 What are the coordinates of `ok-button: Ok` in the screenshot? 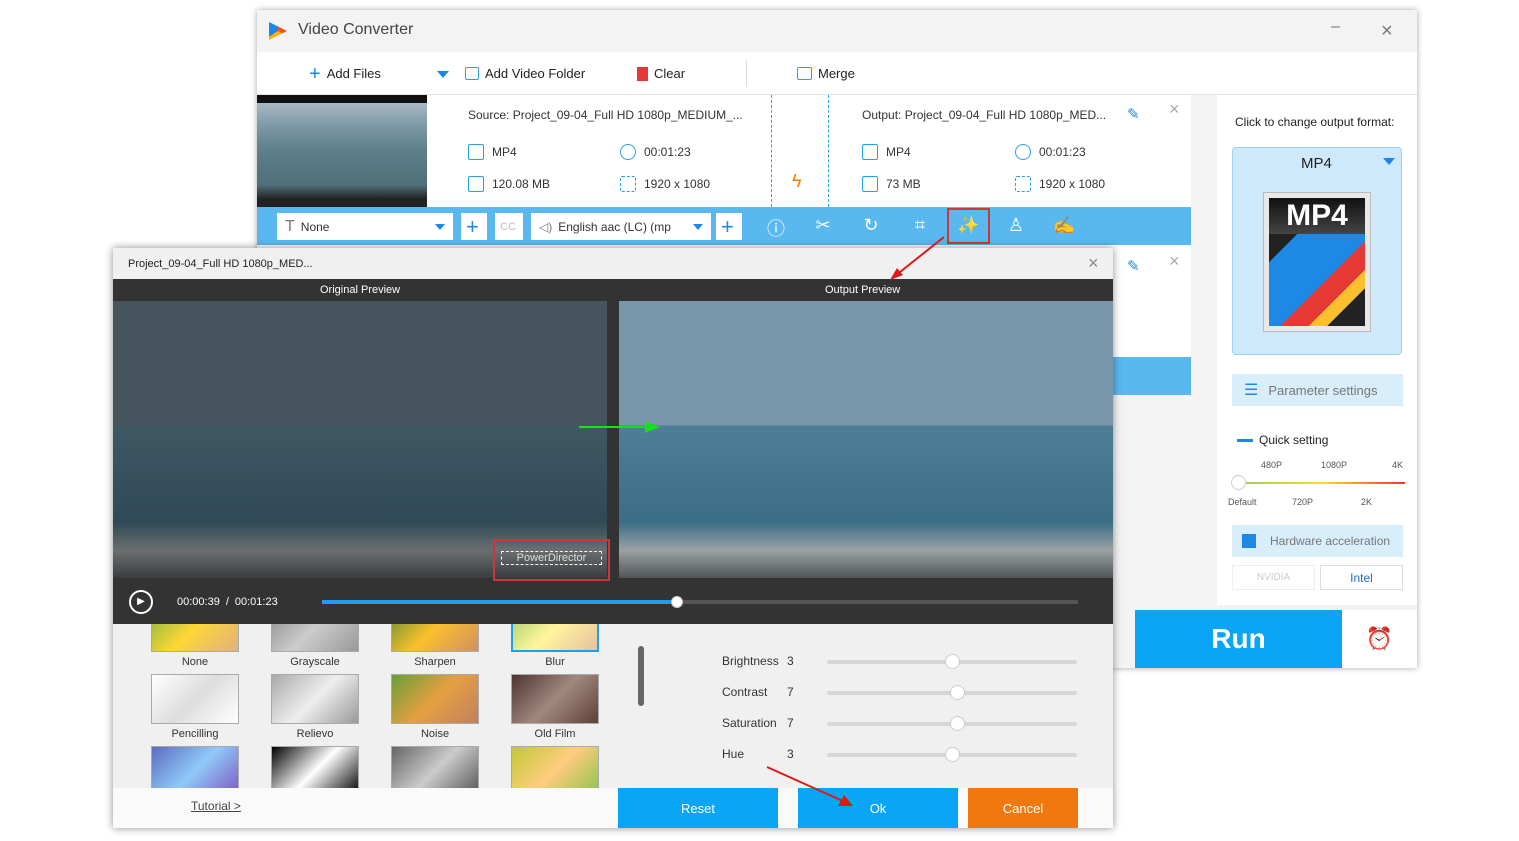 It's located at (878, 808).